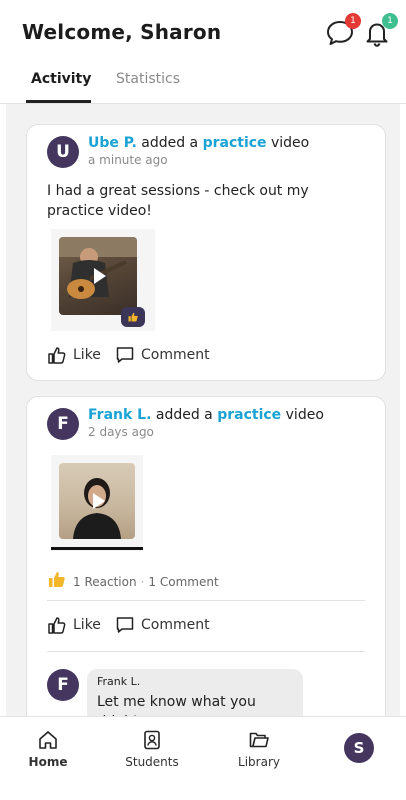 This screenshot has width=406, height=800. What do you see at coordinates (259, 749) in the screenshot?
I see `nav-library: Library` at bounding box center [259, 749].